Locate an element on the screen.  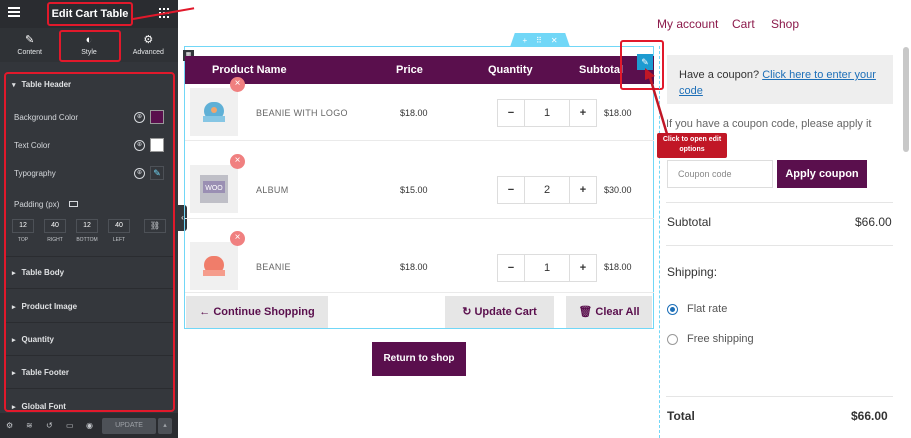
quantity-value: 2 is located at coordinates (547, 190).